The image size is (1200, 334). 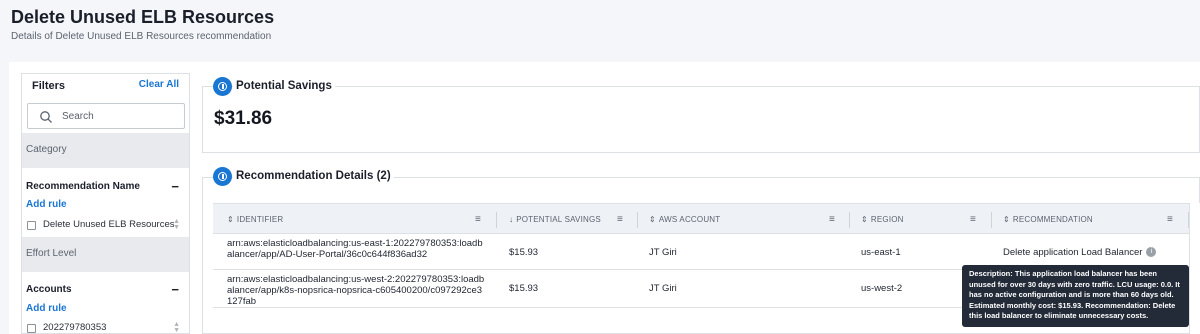 I want to click on table-scroll-edge, so click(x=1194, y=268).